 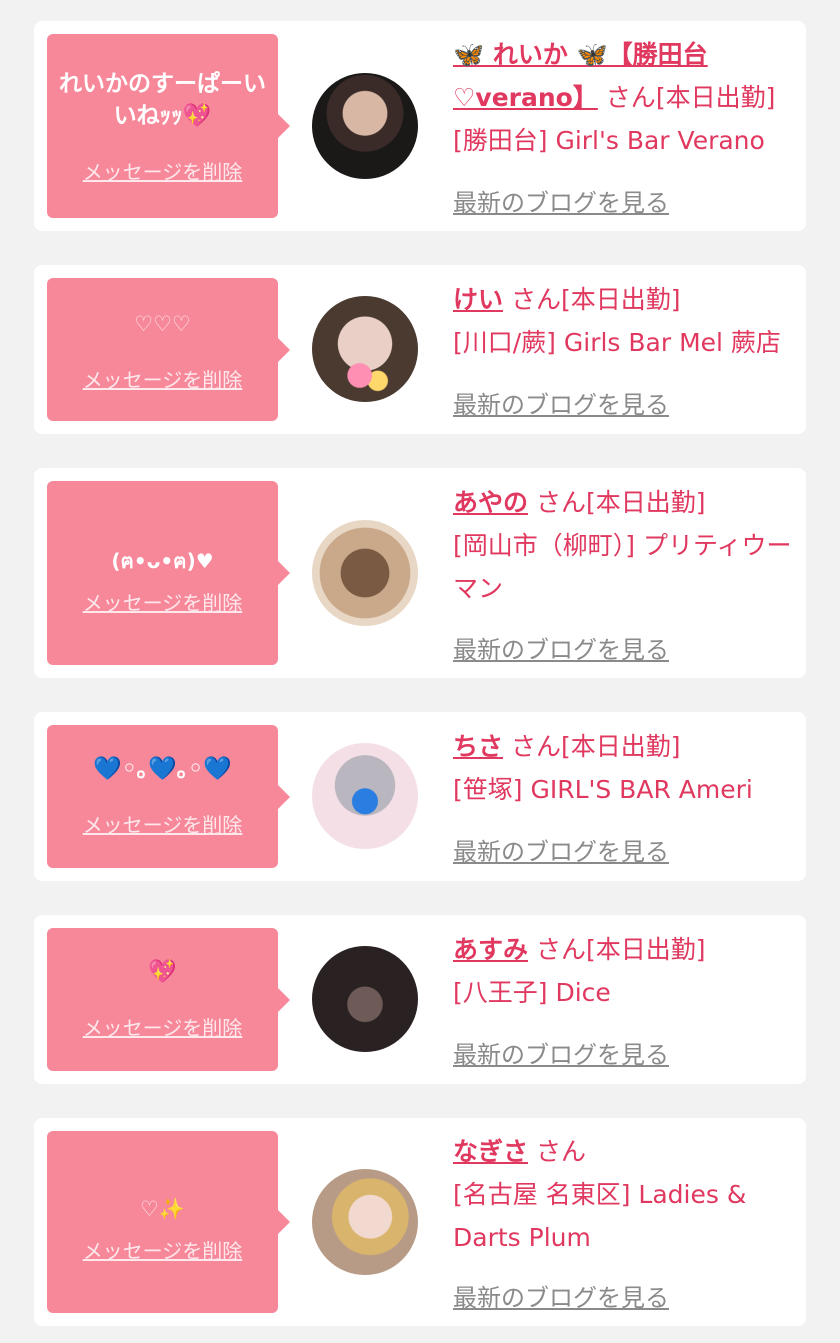 I want to click on message-text: れいかのすーぱーいいねｯｯ💖, so click(x=162, y=100).